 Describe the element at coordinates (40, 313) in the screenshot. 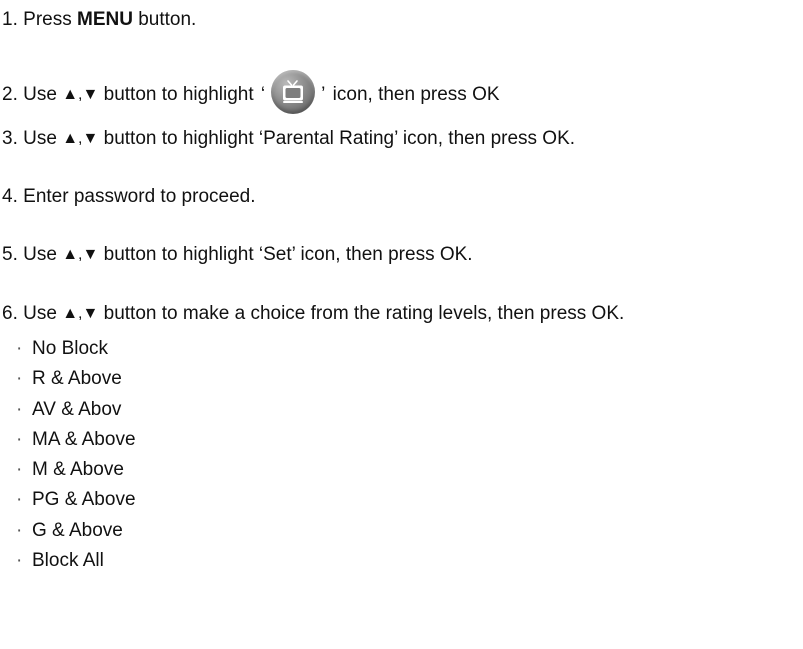

I see `step-6-text-before: Use` at that location.